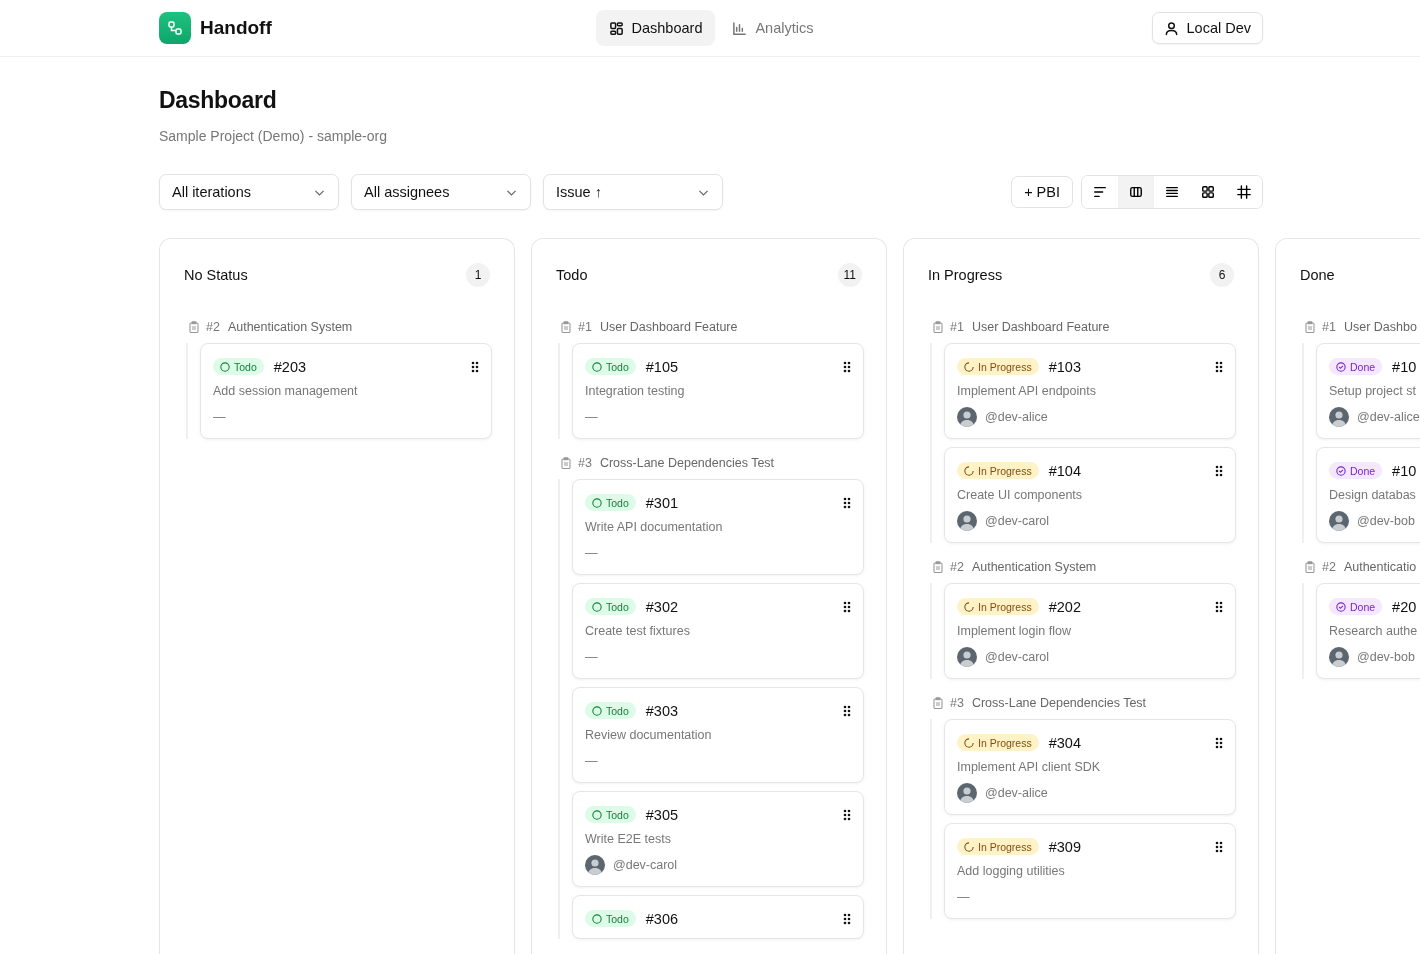  I want to click on group-title: Authentication System, so click(290, 327).